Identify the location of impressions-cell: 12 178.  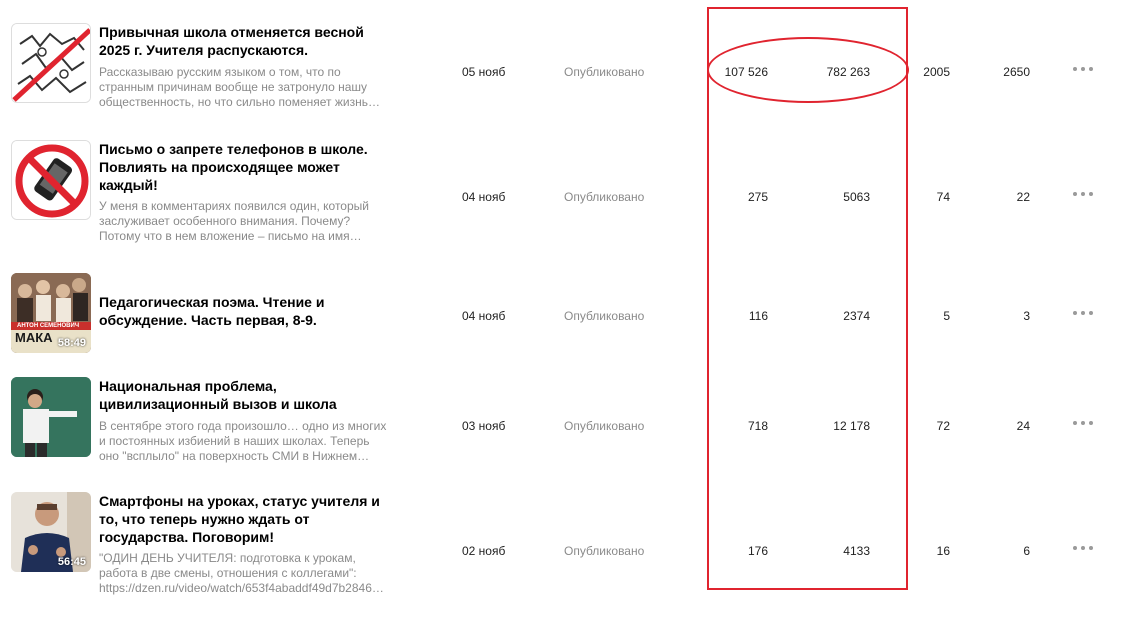
(851, 426).